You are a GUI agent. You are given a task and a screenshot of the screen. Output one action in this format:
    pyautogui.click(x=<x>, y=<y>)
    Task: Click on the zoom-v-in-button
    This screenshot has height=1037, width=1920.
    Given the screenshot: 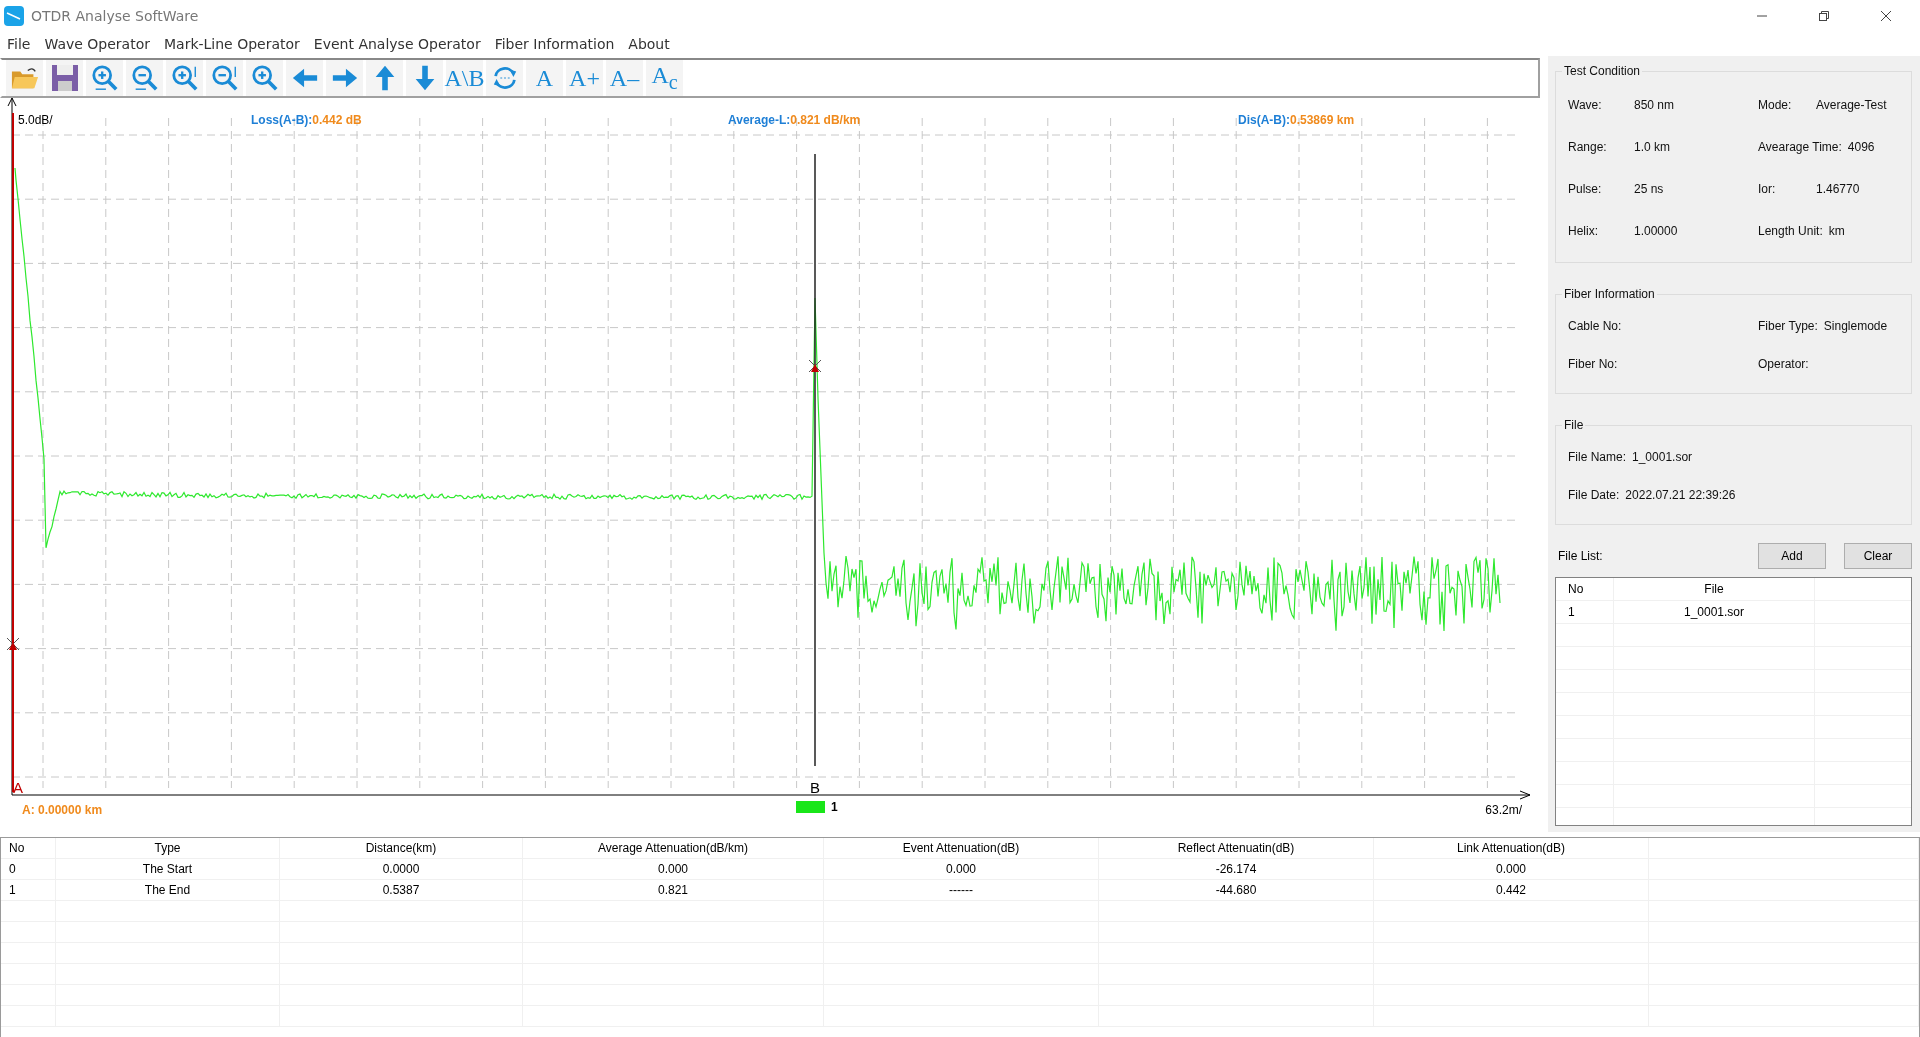 What is the action you would take?
    pyautogui.click(x=184, y=78)
    